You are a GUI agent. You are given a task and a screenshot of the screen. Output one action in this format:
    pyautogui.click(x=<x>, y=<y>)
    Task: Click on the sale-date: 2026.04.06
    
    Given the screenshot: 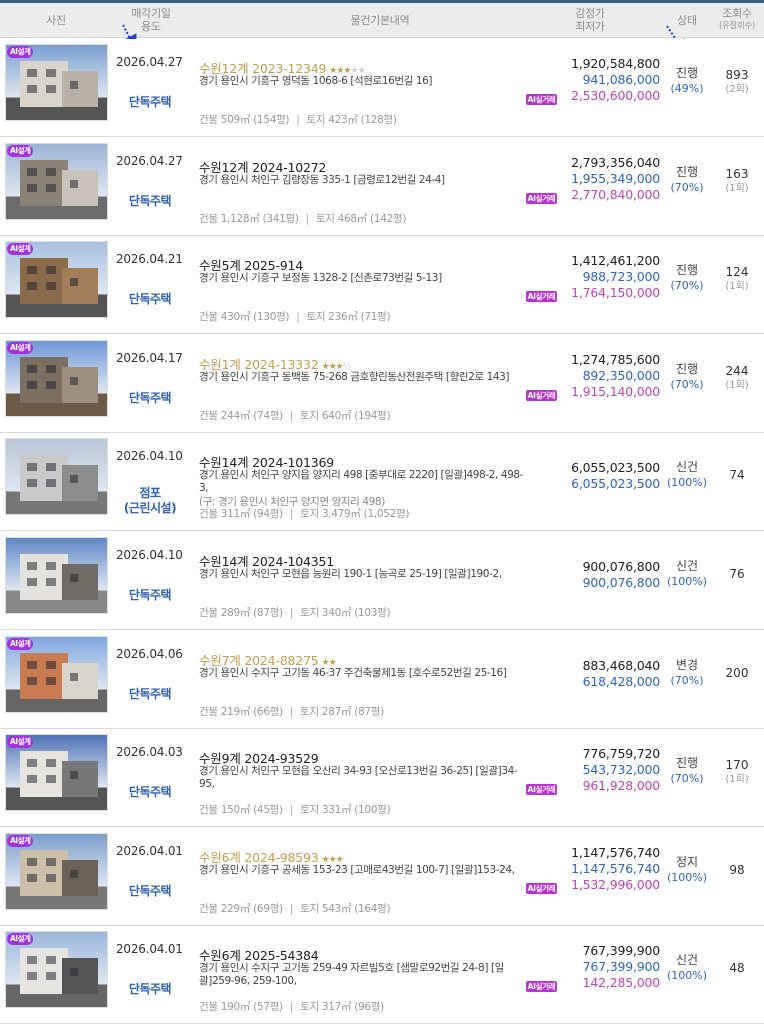 What is the action you would take?
    pyautogui.click(x=149, y=654)
    